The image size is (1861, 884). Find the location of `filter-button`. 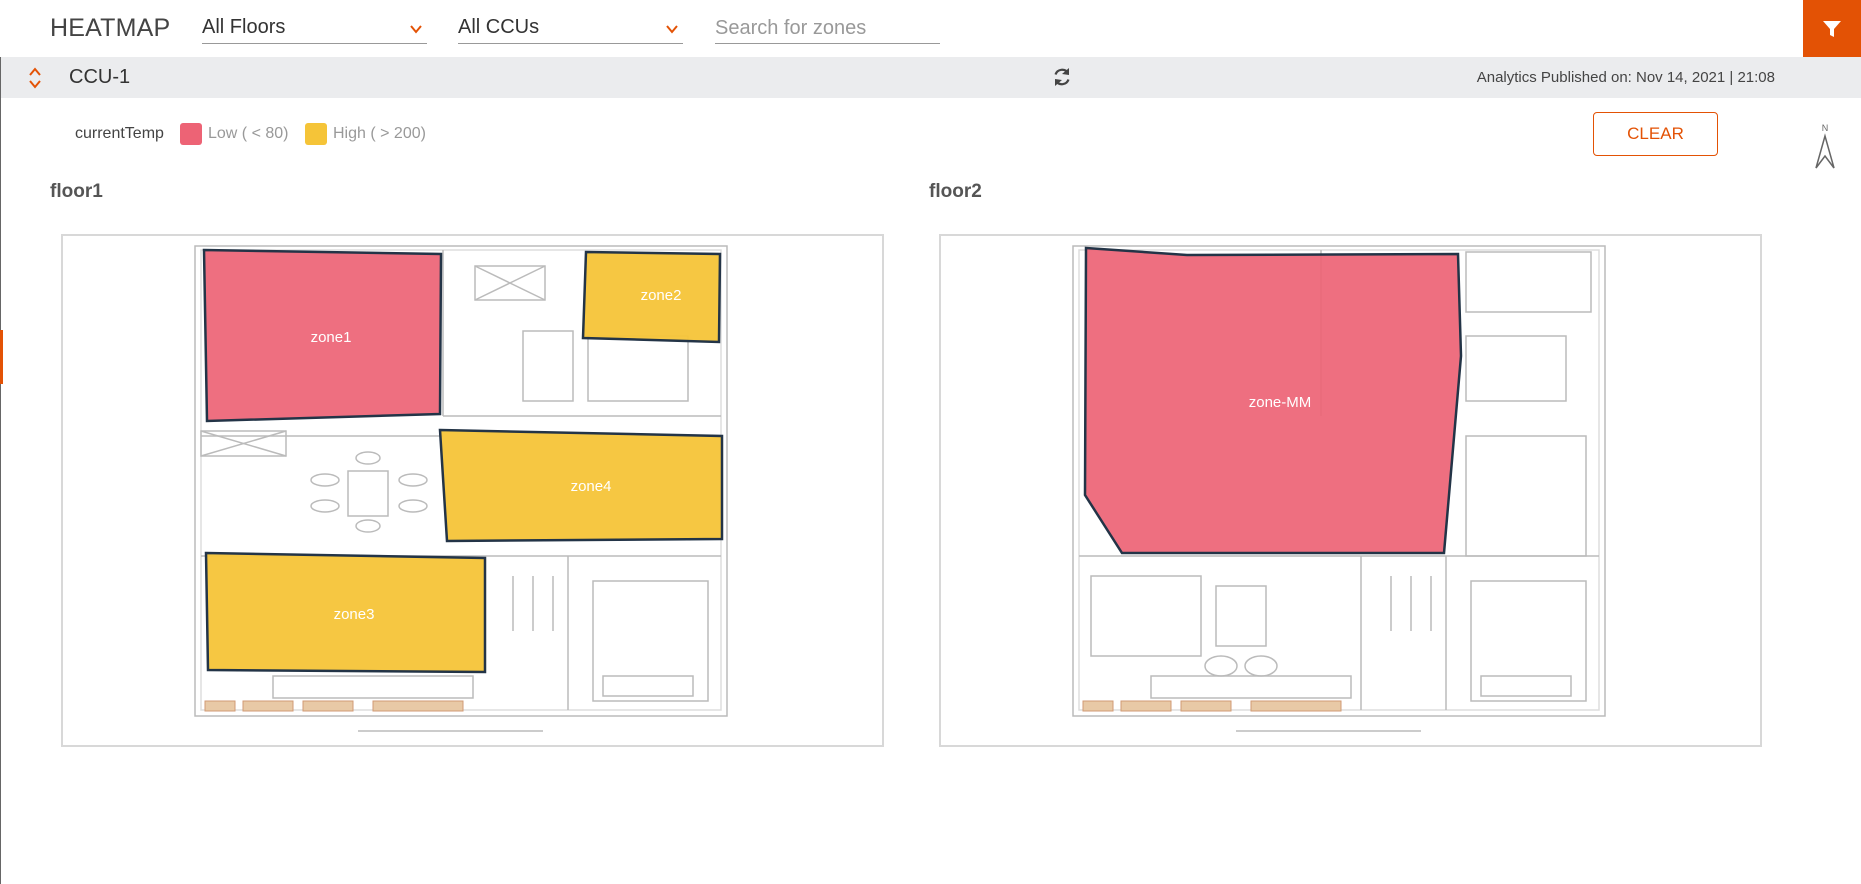

filter-button is located at coordinates (1832, 28).